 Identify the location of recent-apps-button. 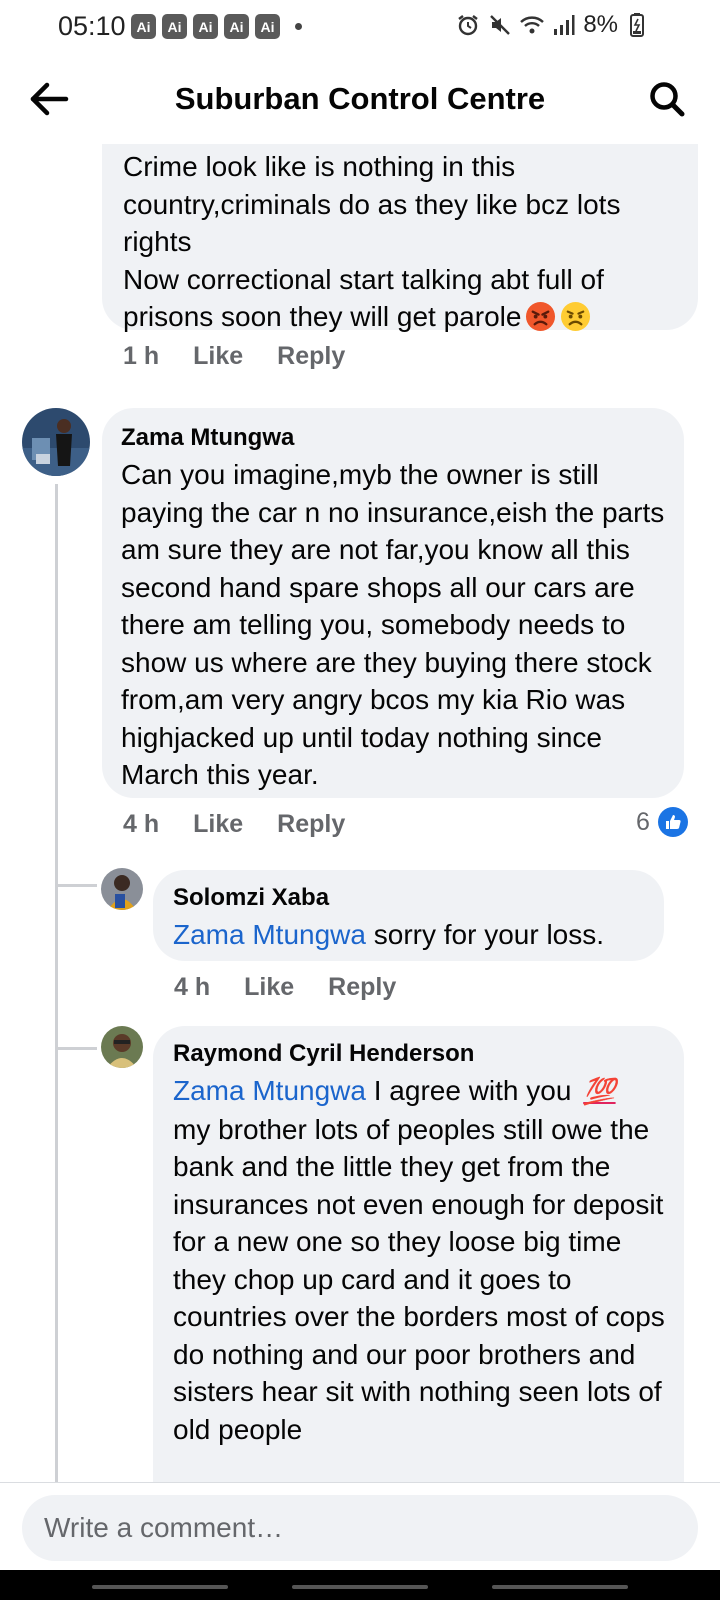
(160, 1587).